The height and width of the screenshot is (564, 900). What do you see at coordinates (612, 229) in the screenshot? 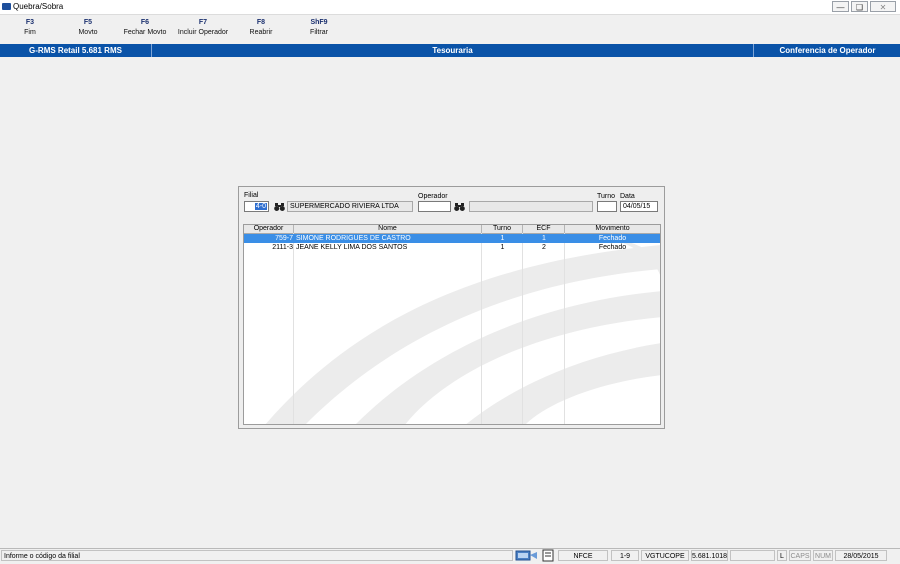
I see `column-movimento: Movimento` at bounding box center [612, 229].